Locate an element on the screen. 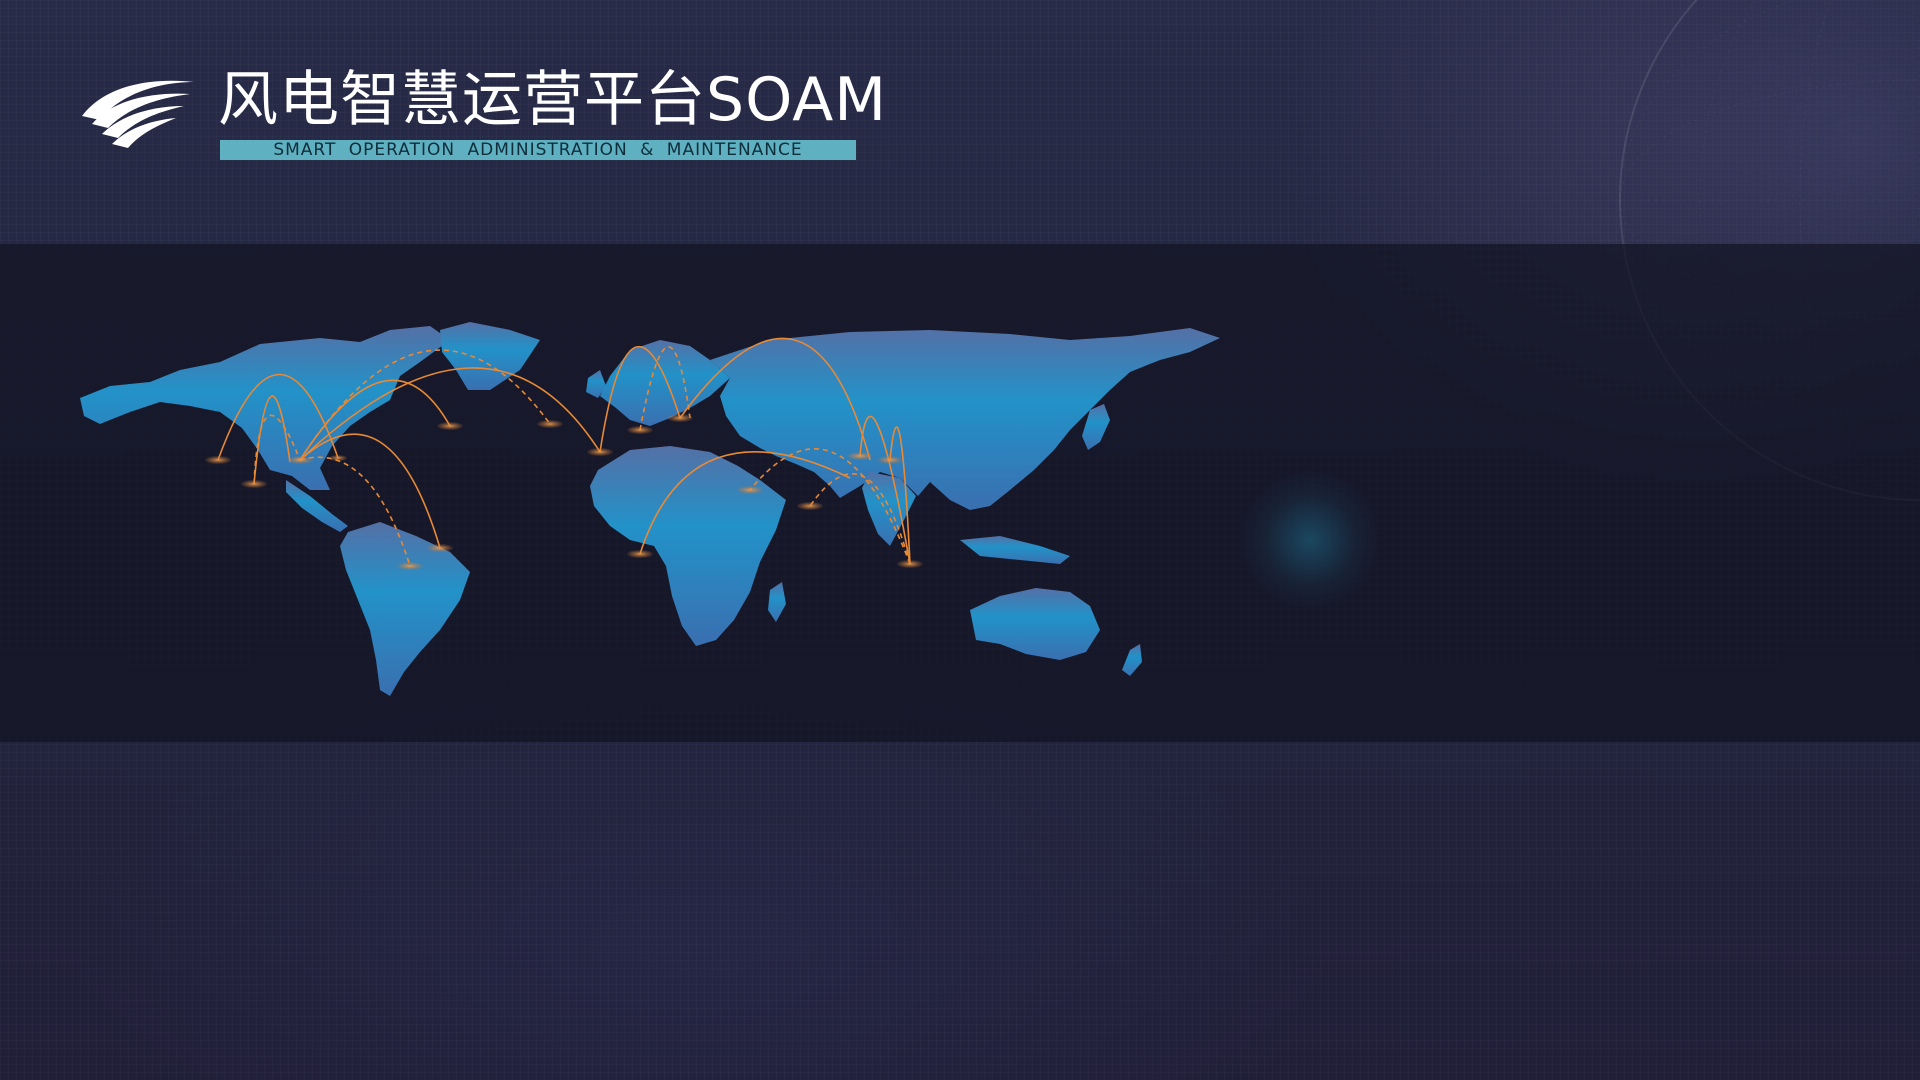 This screenshot has height=1080, width=1920. lens-glow is located at coordinates (1310, 540).